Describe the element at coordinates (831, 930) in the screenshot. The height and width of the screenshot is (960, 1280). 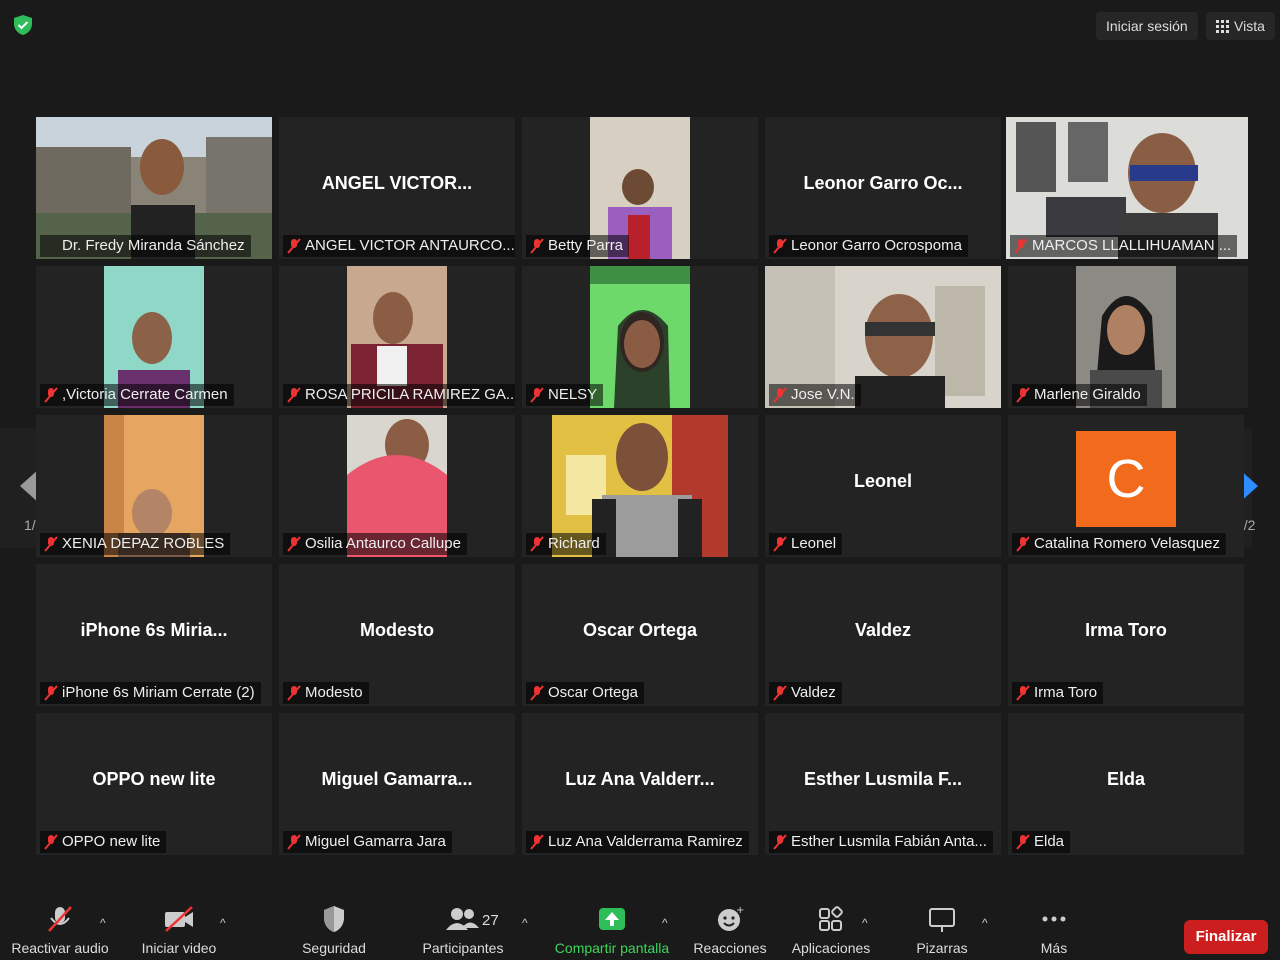
I see `apps-button: Aplicaciones` at that location.